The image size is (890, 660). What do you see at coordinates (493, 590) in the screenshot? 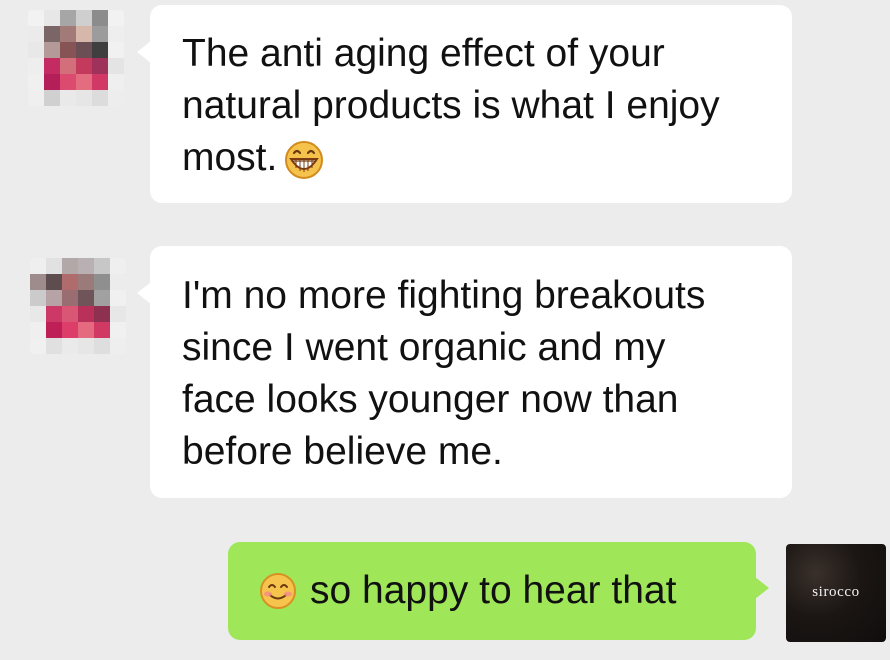
I see `message-text: so happy to hear that` at bounding box center [493, 590].